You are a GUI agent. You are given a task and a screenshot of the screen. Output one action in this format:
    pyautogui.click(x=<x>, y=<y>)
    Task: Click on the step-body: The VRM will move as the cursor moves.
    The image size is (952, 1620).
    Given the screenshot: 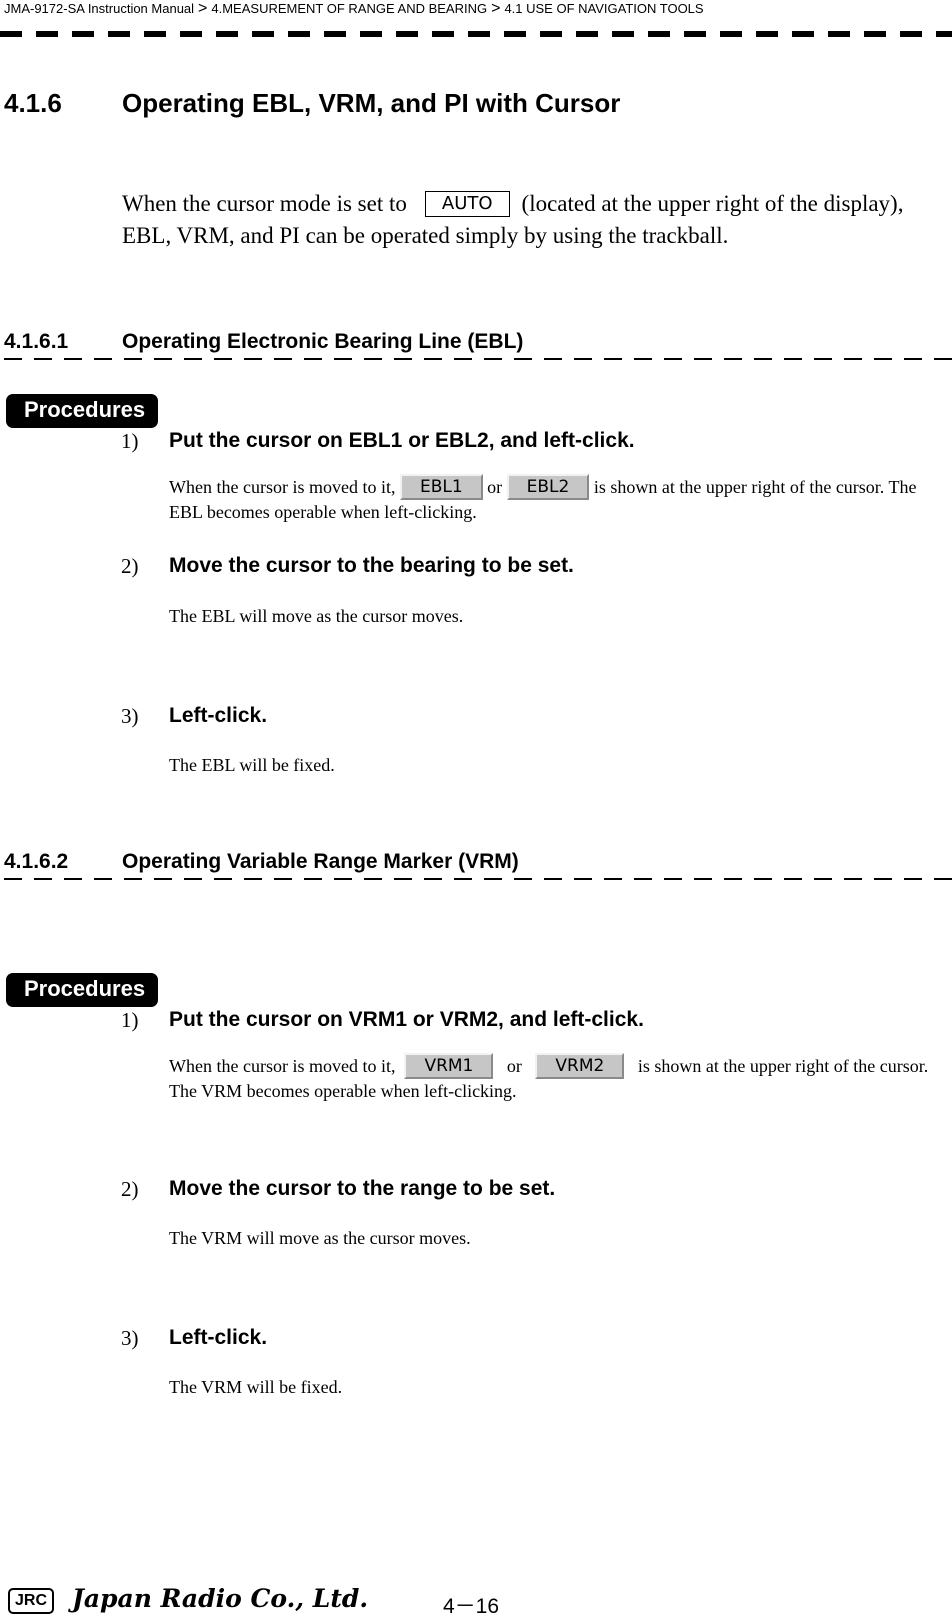 What is the action you would take?
    pyautogui.click(x=320, y=1238)
    